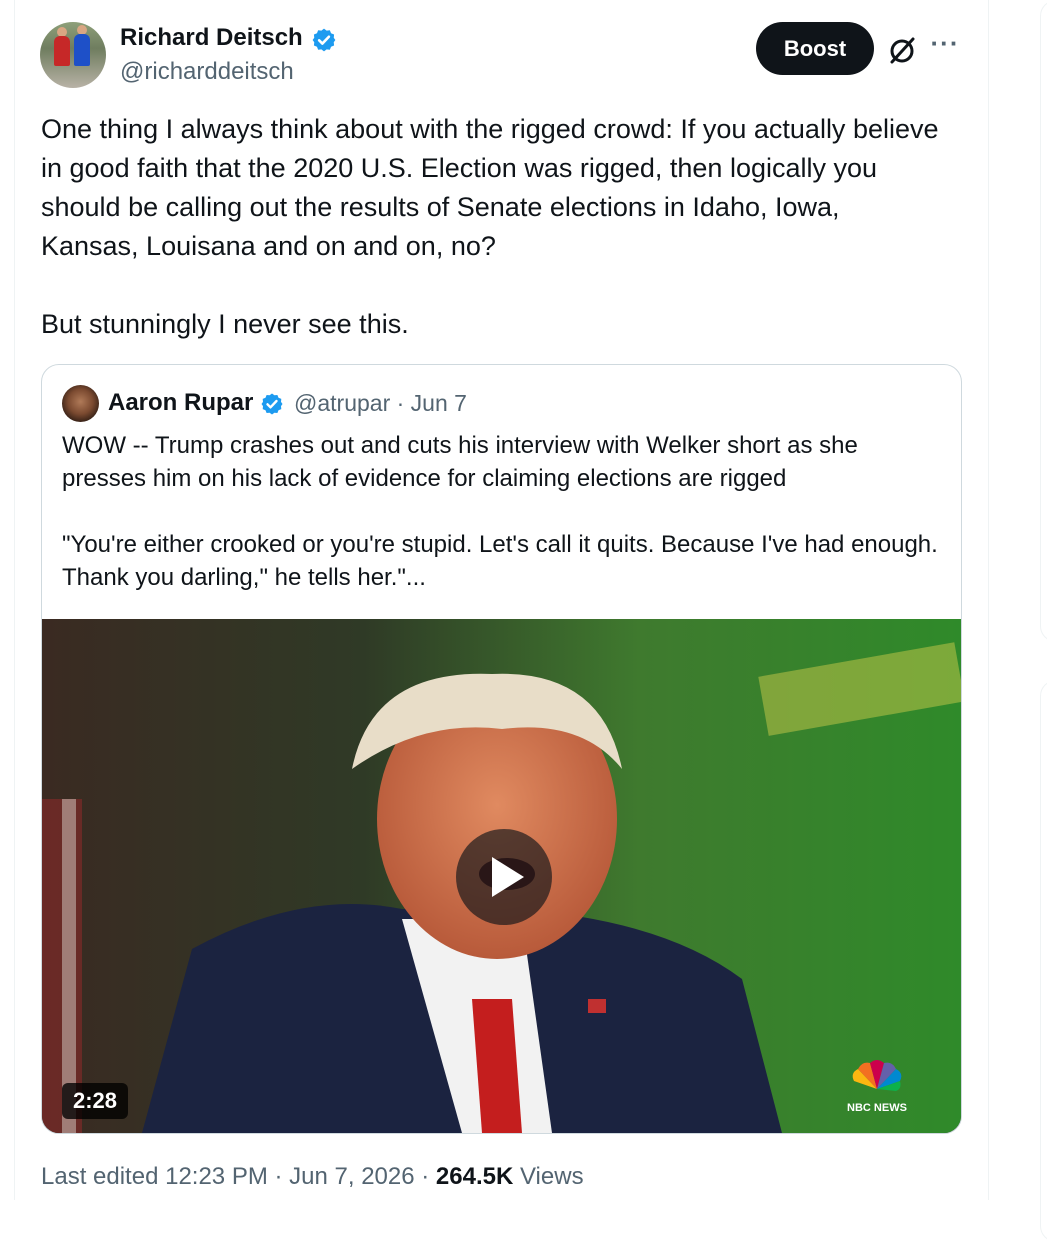  What do you see at coordinates (815, 48) in the screenshot?
I see `boost-button: Boost` at bounding box center [815, 48].